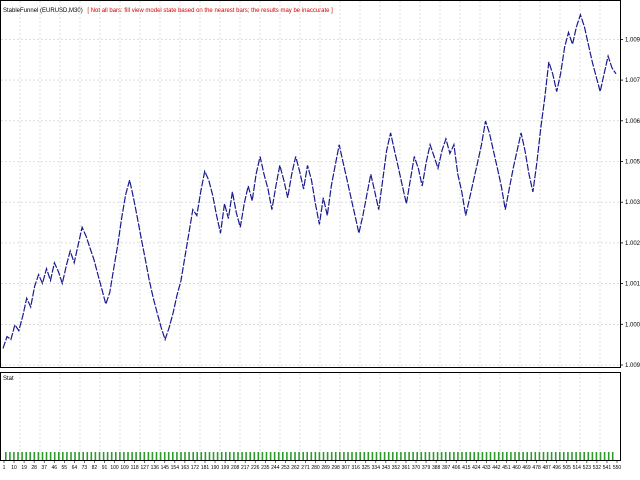 The image size is (640, 480). What do you see at coordinates (356, 468) in the screenshot?
I see `x-tick-label: 316` at bounding box center [356, 468].